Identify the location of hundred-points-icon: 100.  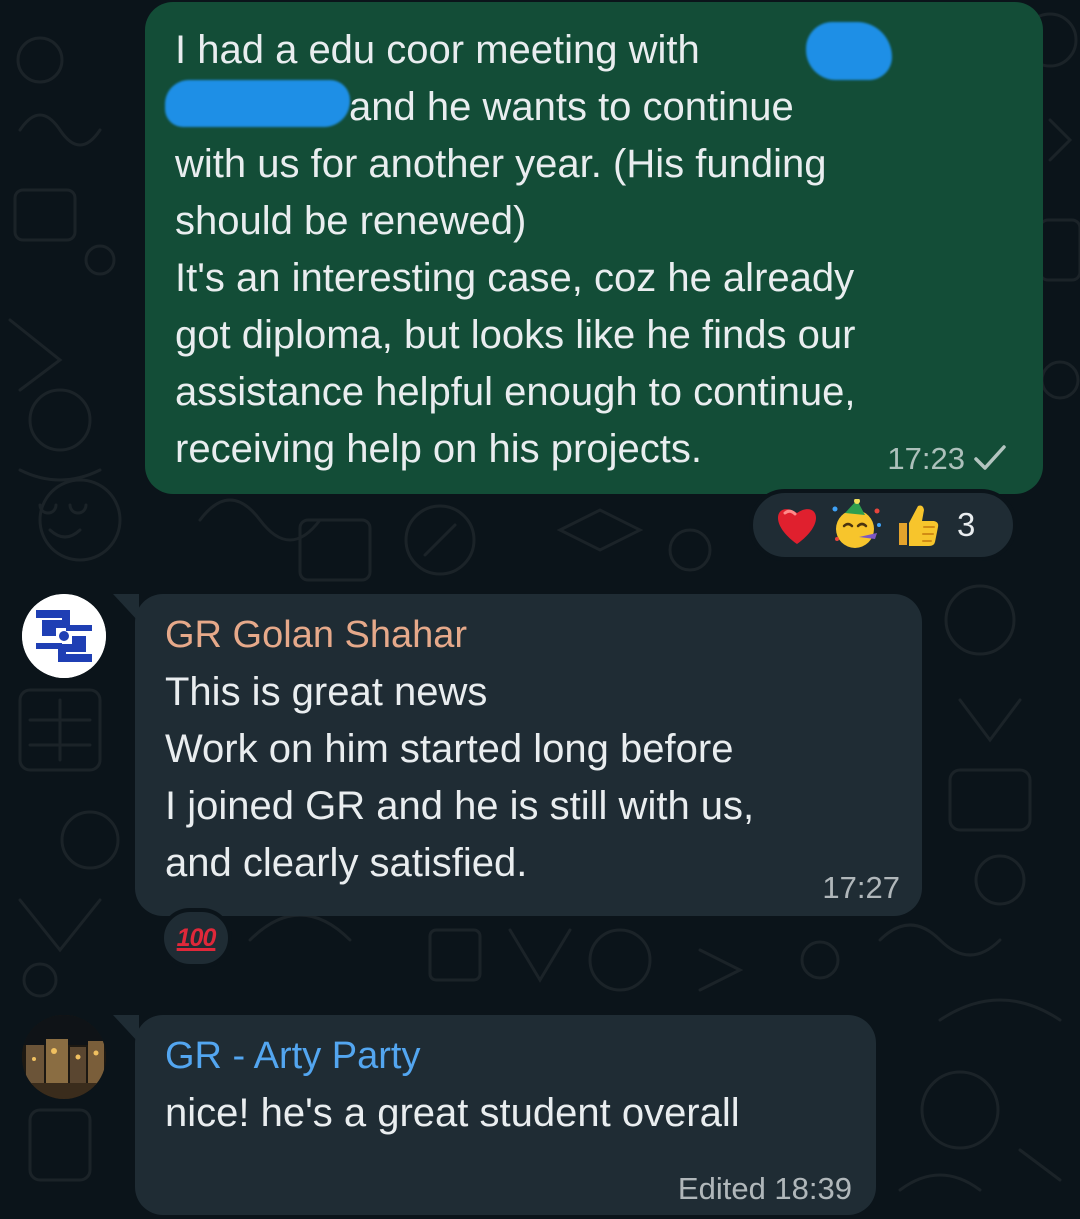
(196, 938).